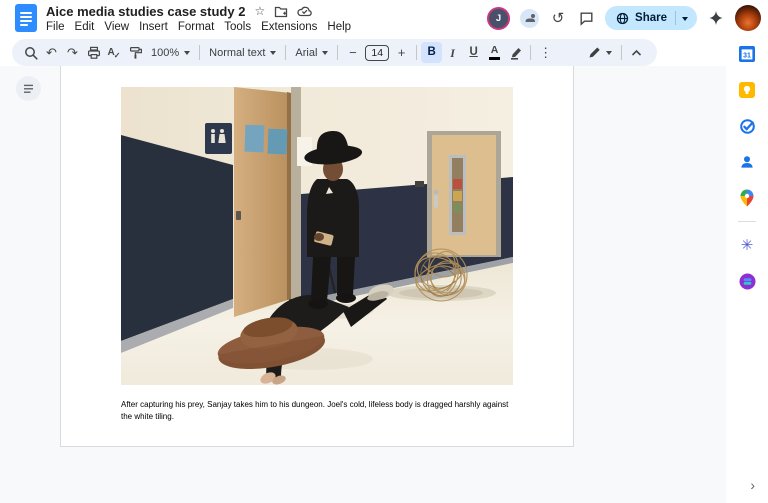  What do you see at coordinates (747, 269) in the screenshot?
I see `side-panel-rail: 31 ✳` at bounding box center [747, 269].